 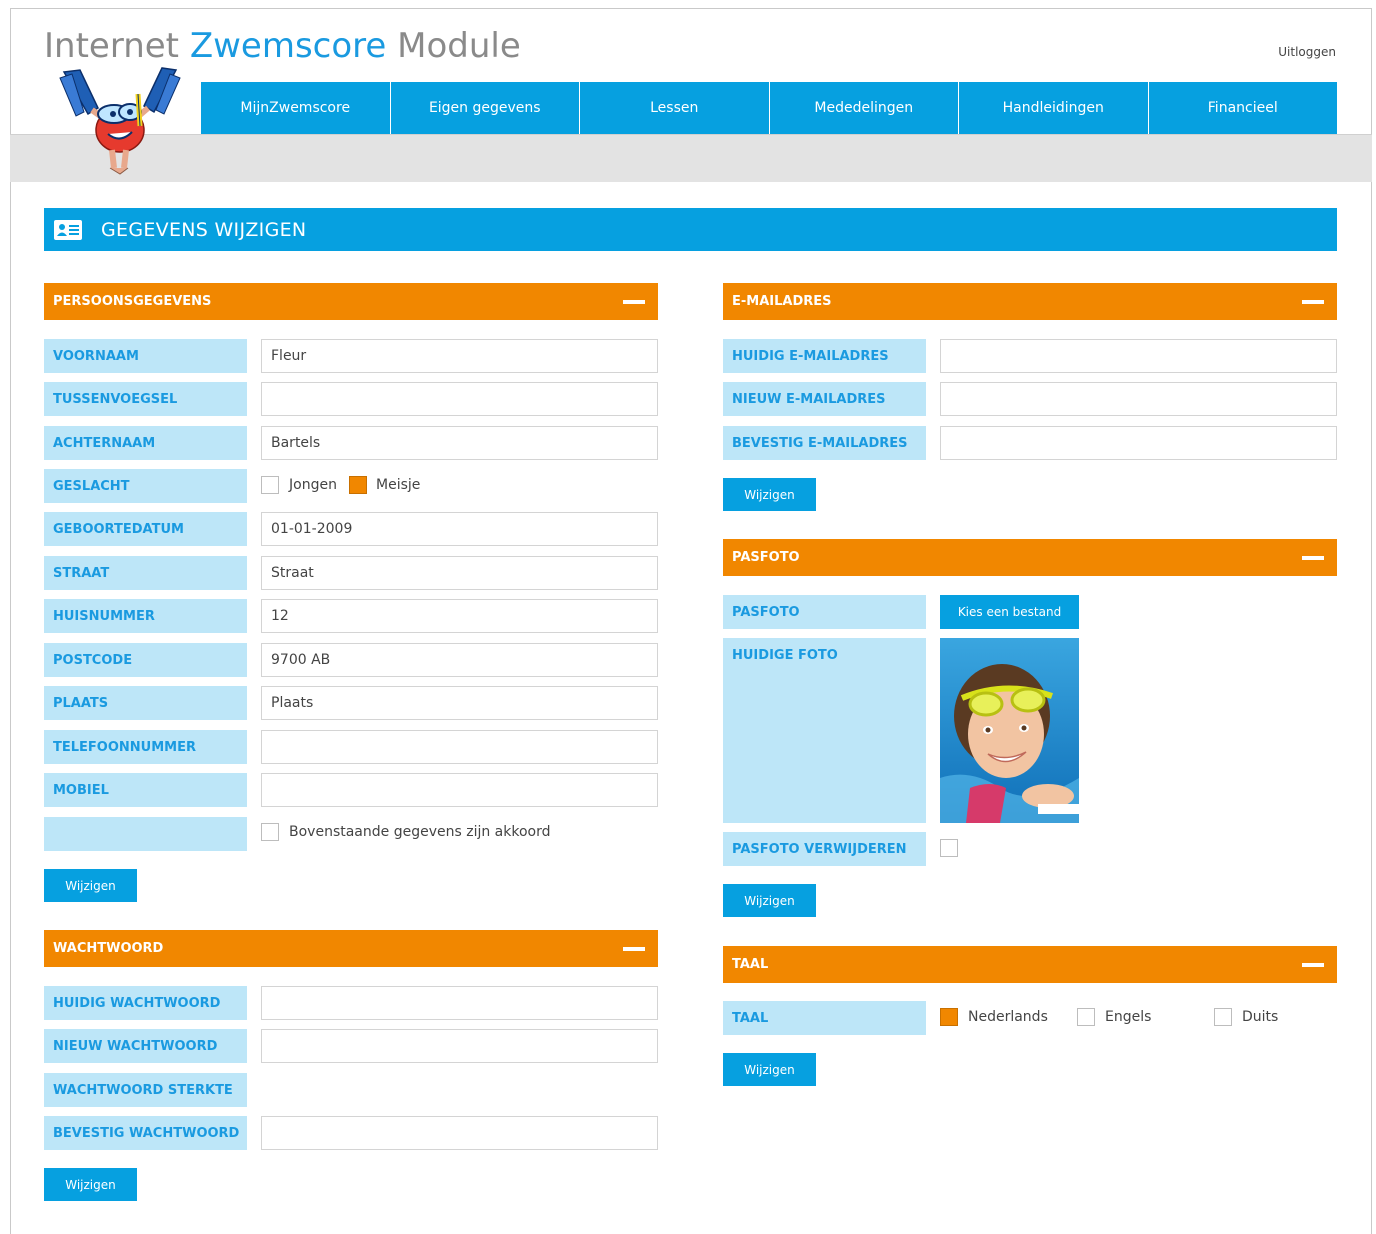 I want to click on page-title: GEGEVENS WIJZIGEN, so click(x=204, y=229).